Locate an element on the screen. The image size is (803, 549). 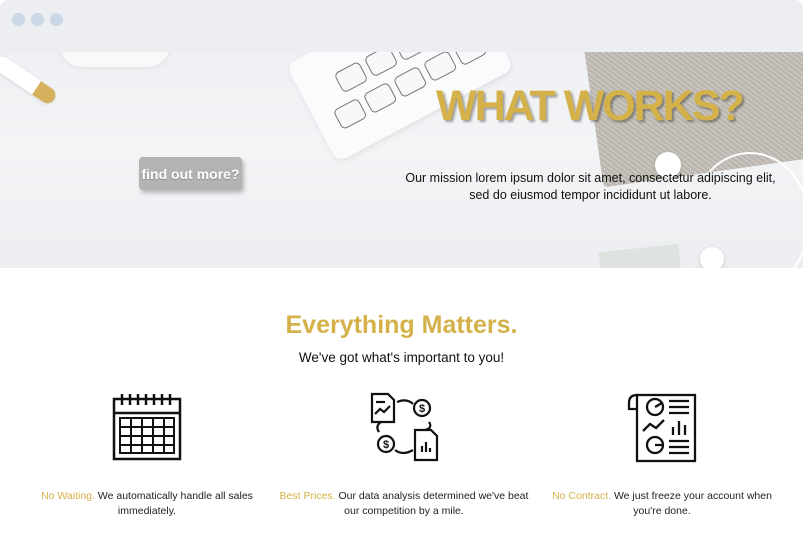
phone-image is located at coordinates (115, 59).